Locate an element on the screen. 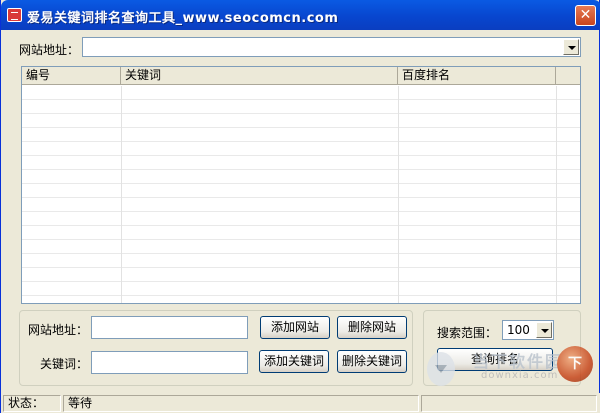 Image resolution: width=600 pixels, height=413 pixels. search-range-label: 搜索范围： is located at coordinates (467, 333).